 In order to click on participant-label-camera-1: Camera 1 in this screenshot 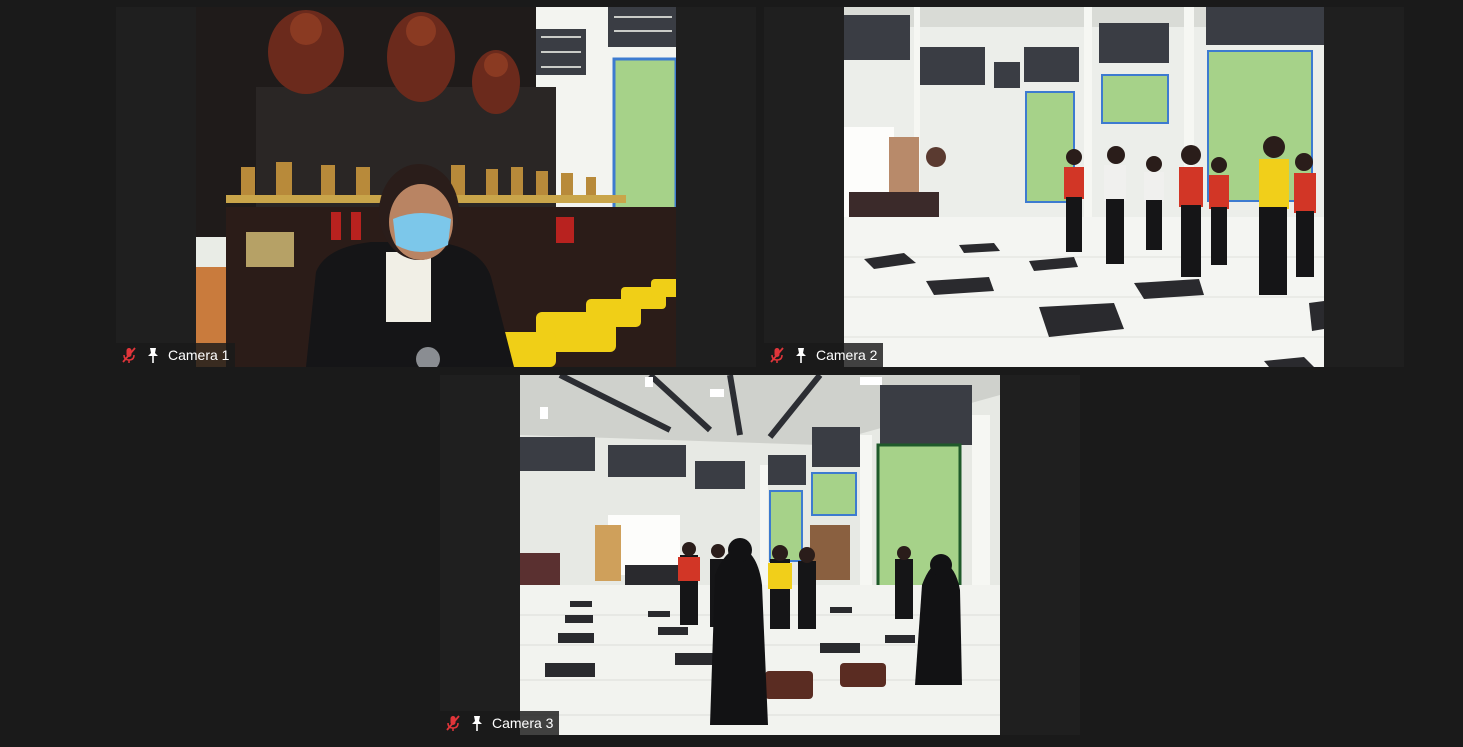, I will do `click(176, 355)`.